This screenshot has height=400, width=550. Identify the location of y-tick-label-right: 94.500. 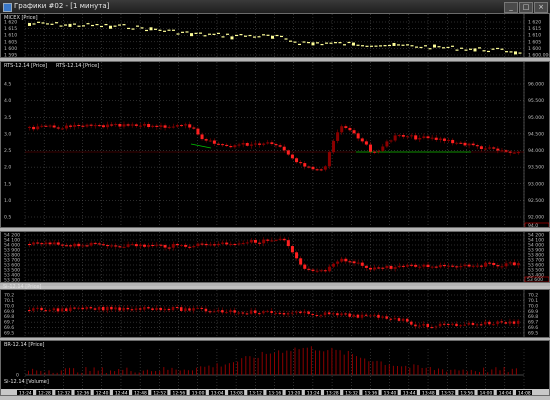
(536, 134).